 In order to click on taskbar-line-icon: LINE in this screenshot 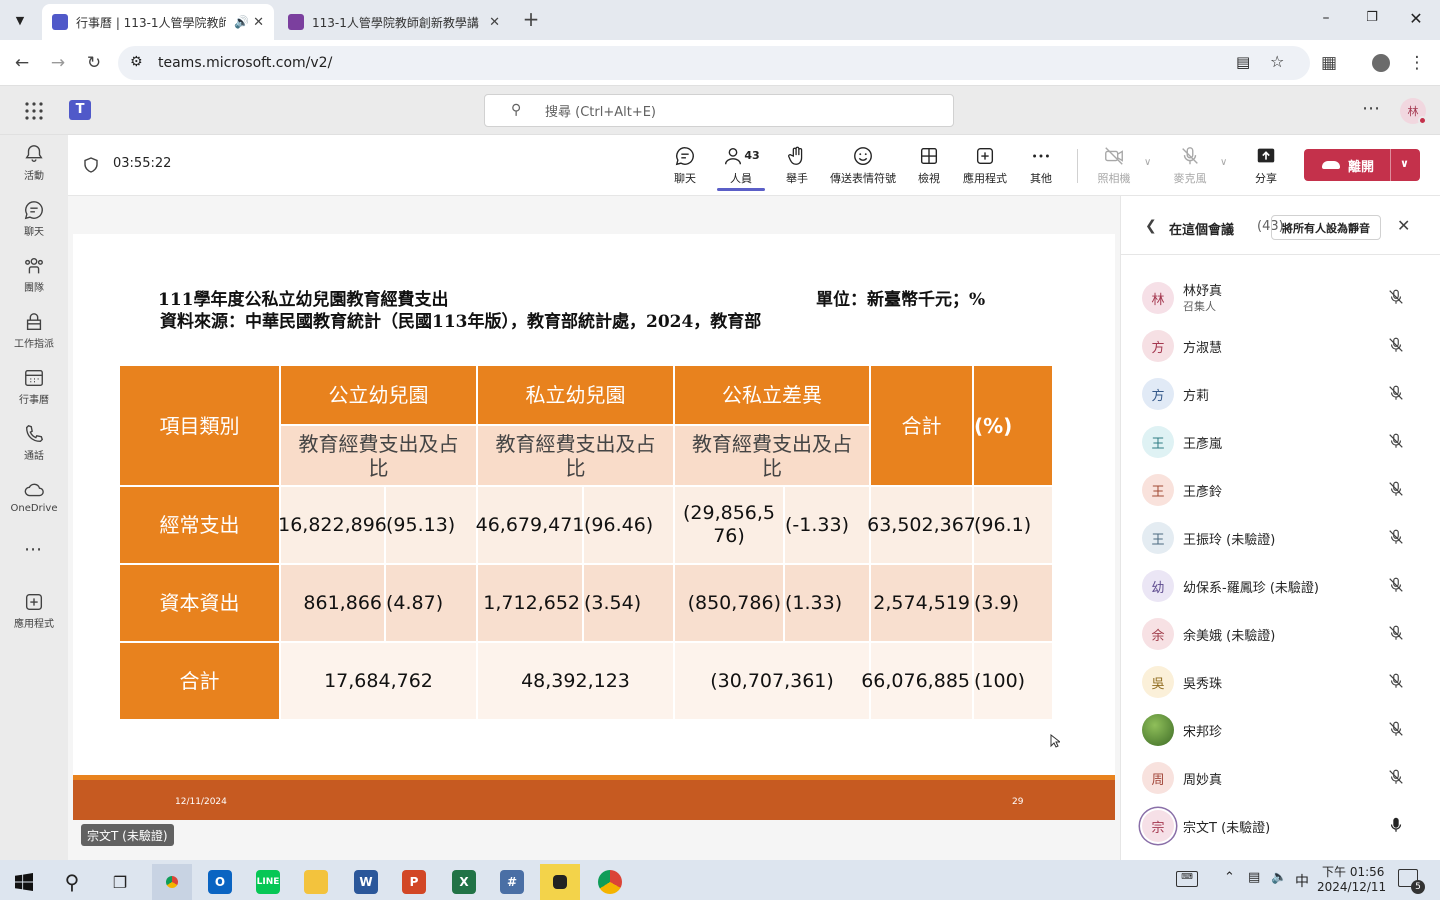, I will do `click(268, 882)`.